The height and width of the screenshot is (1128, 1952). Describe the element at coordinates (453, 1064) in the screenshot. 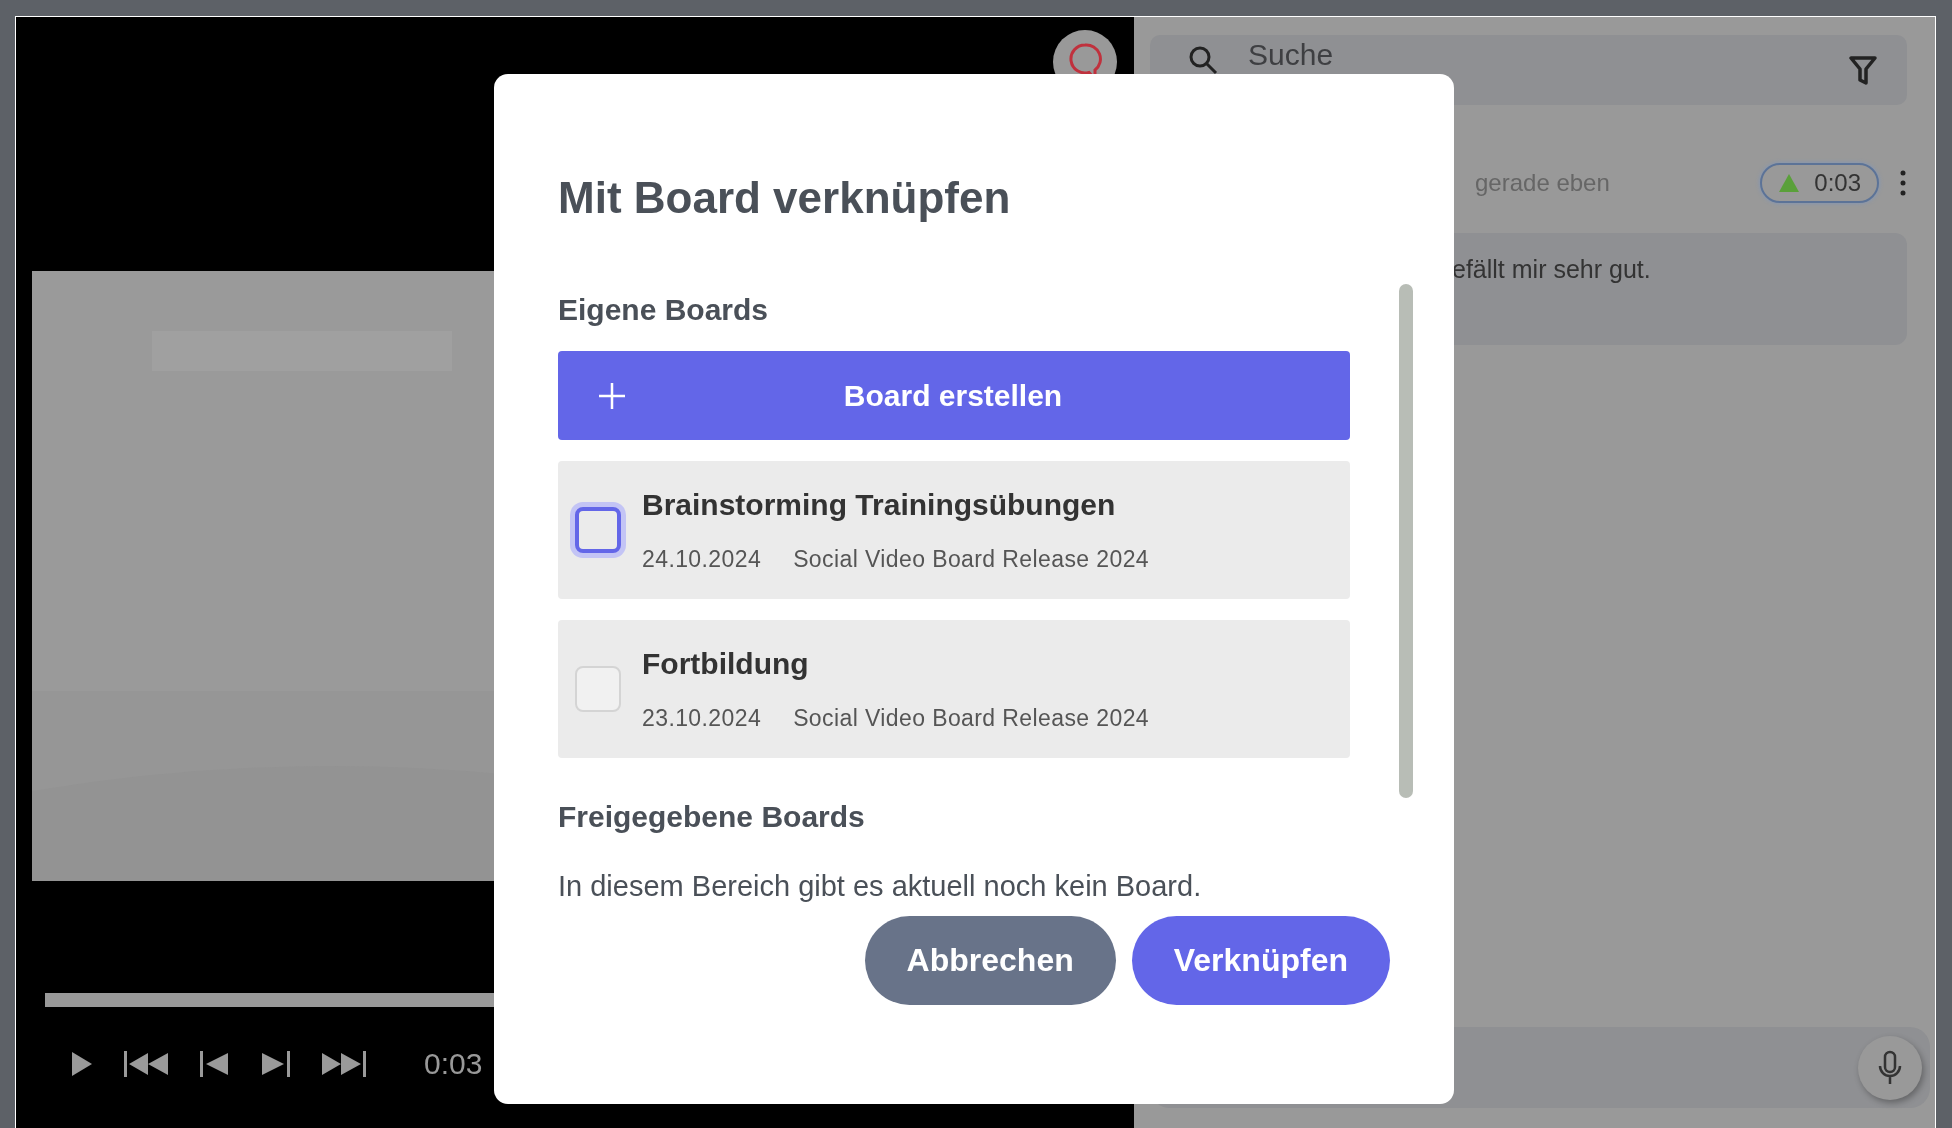

I see `video-time: 0:03` at that location.